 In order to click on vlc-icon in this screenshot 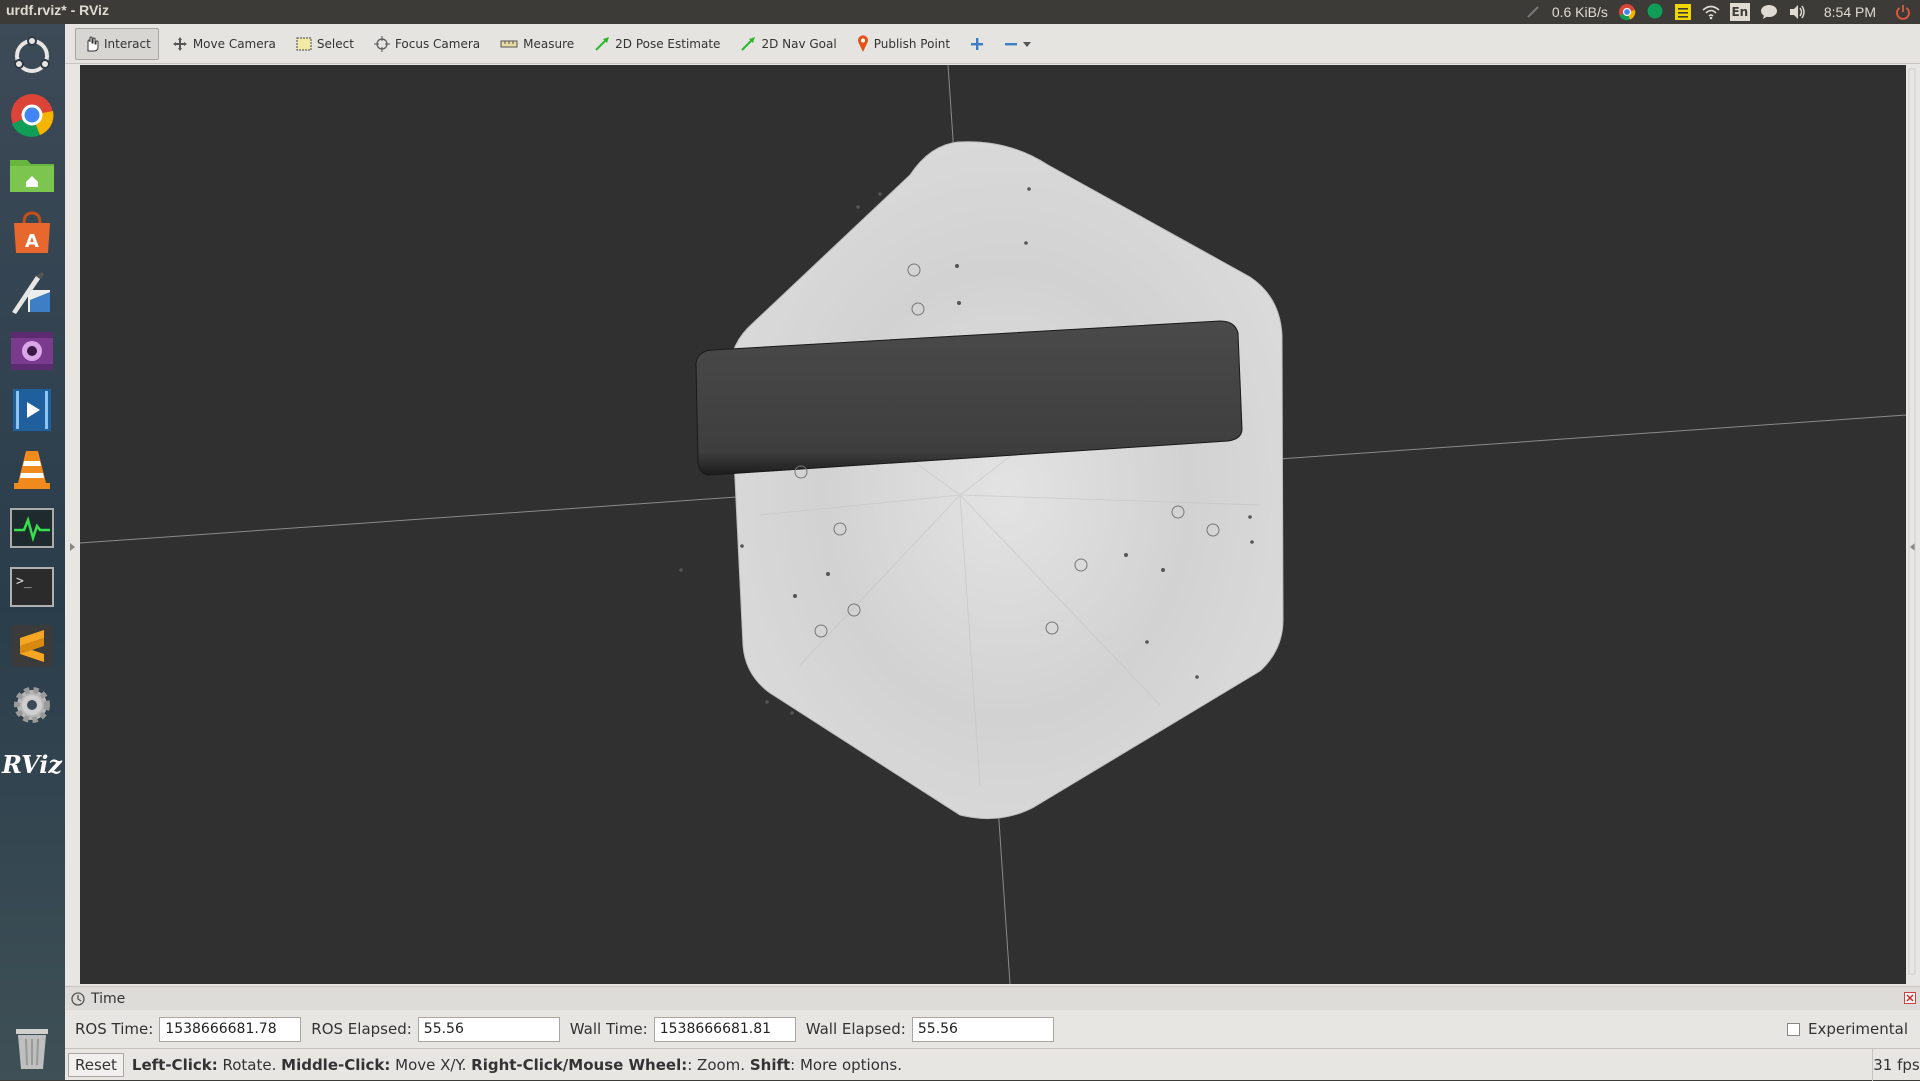, I will do `click(32, 469)`.